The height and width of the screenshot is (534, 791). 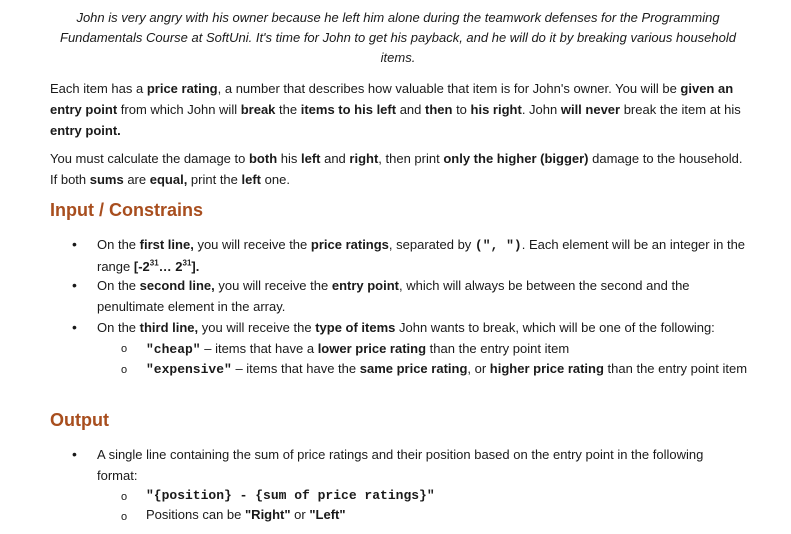 What do you see at coordinates (327, 514) in the screenshot?
I see `bold-text: "Left"` at bounding box center [327, 514].